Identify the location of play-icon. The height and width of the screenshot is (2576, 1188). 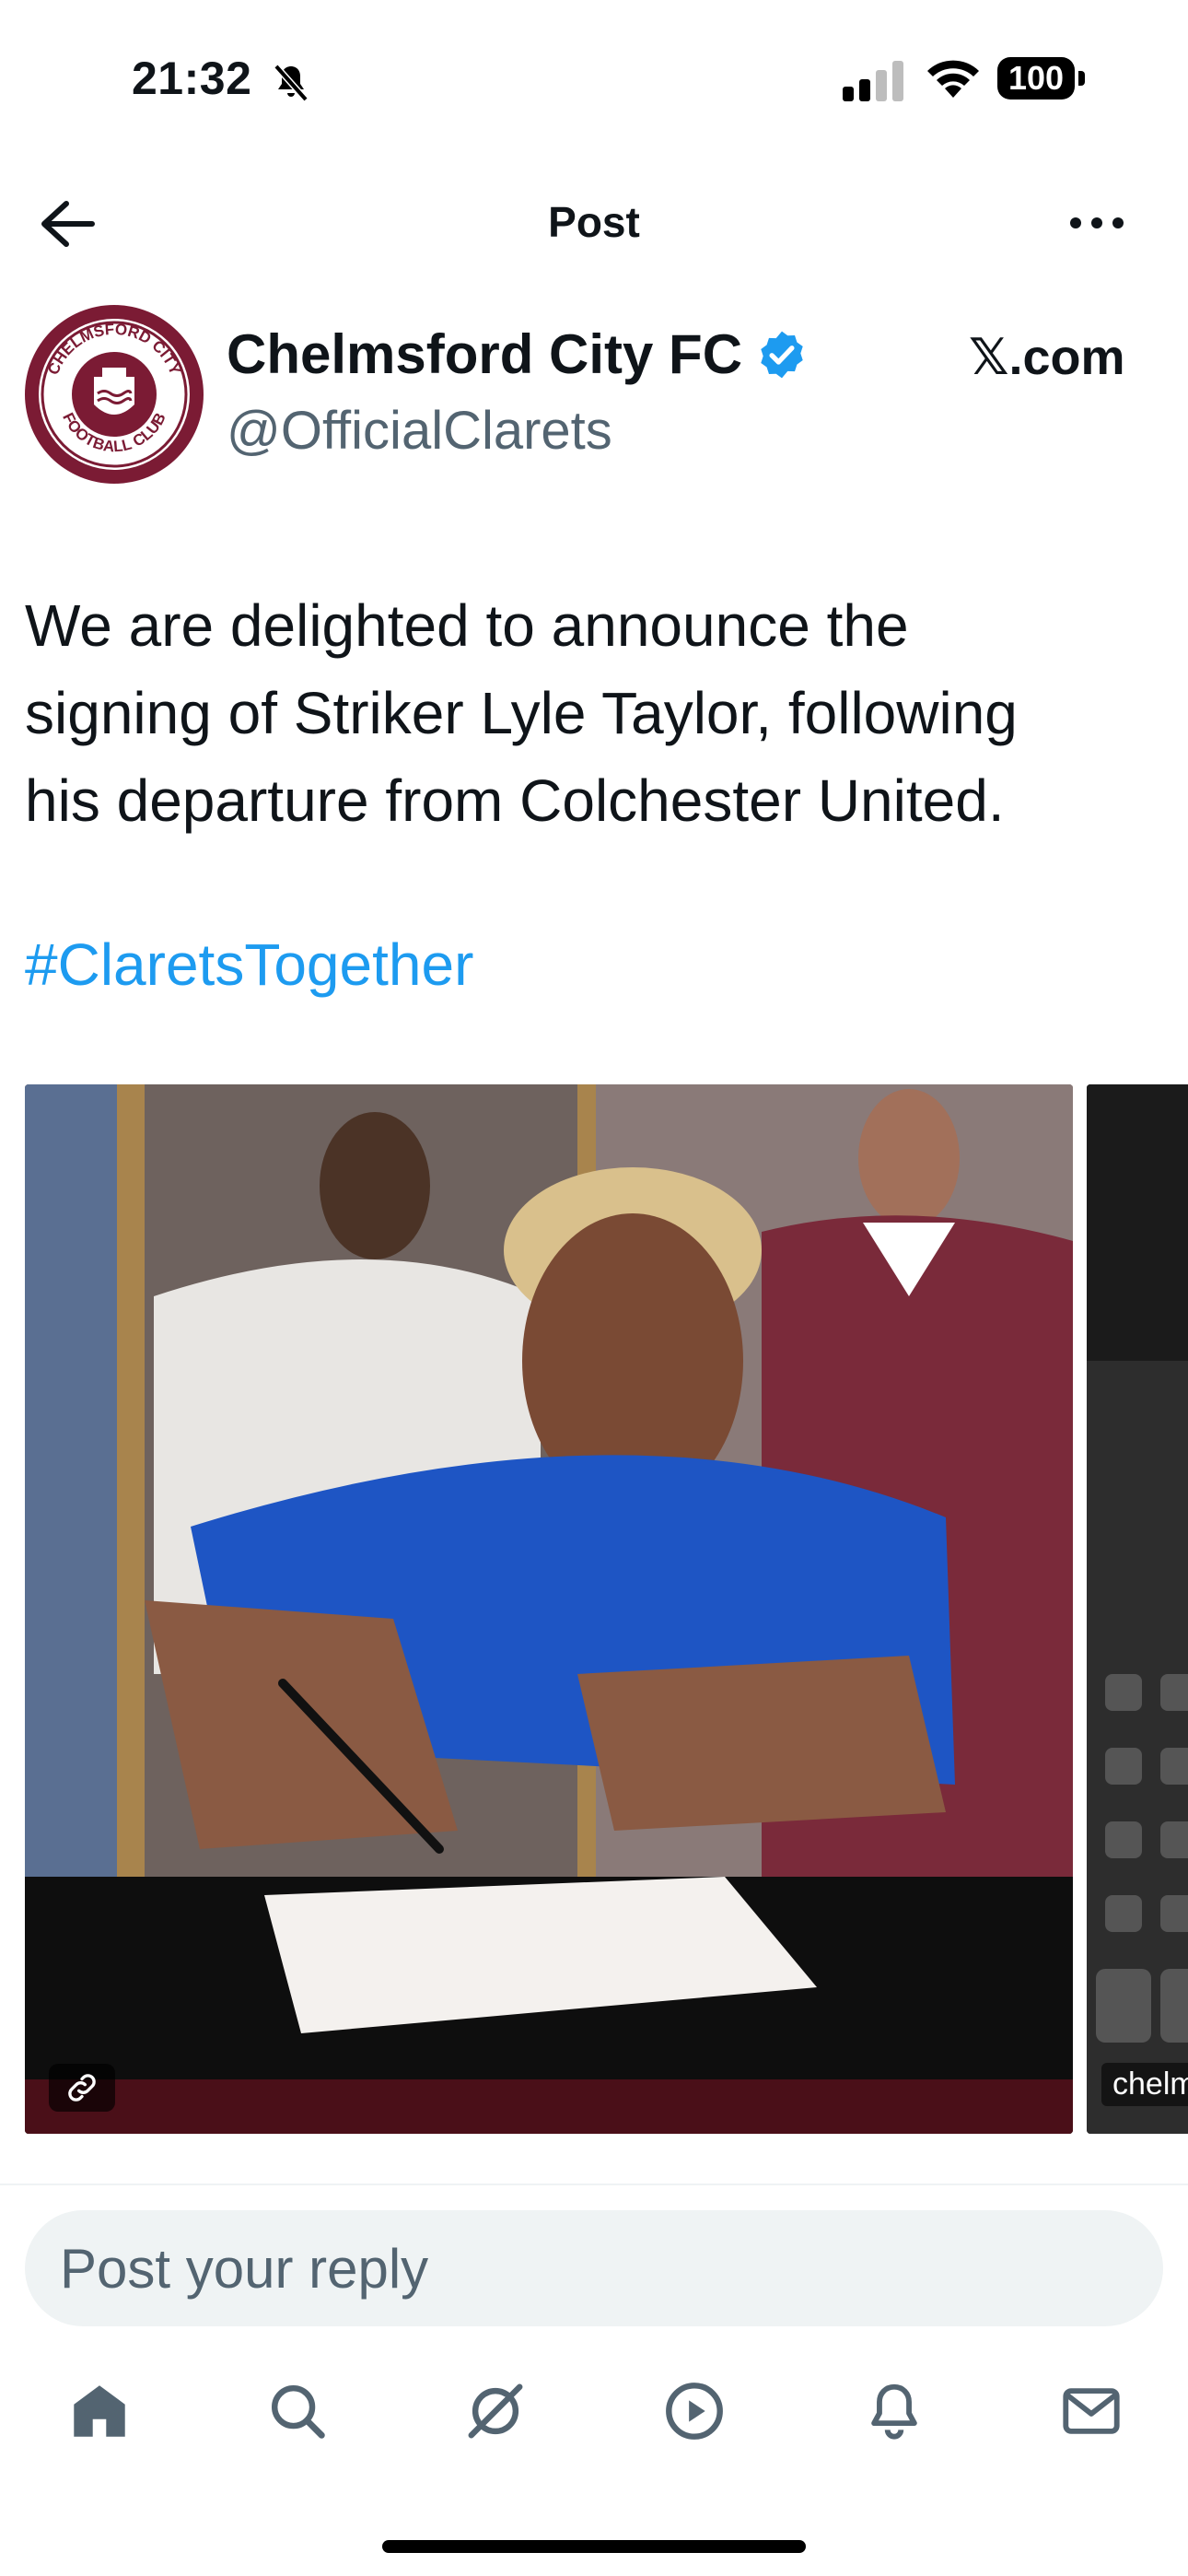
(694, 2411).